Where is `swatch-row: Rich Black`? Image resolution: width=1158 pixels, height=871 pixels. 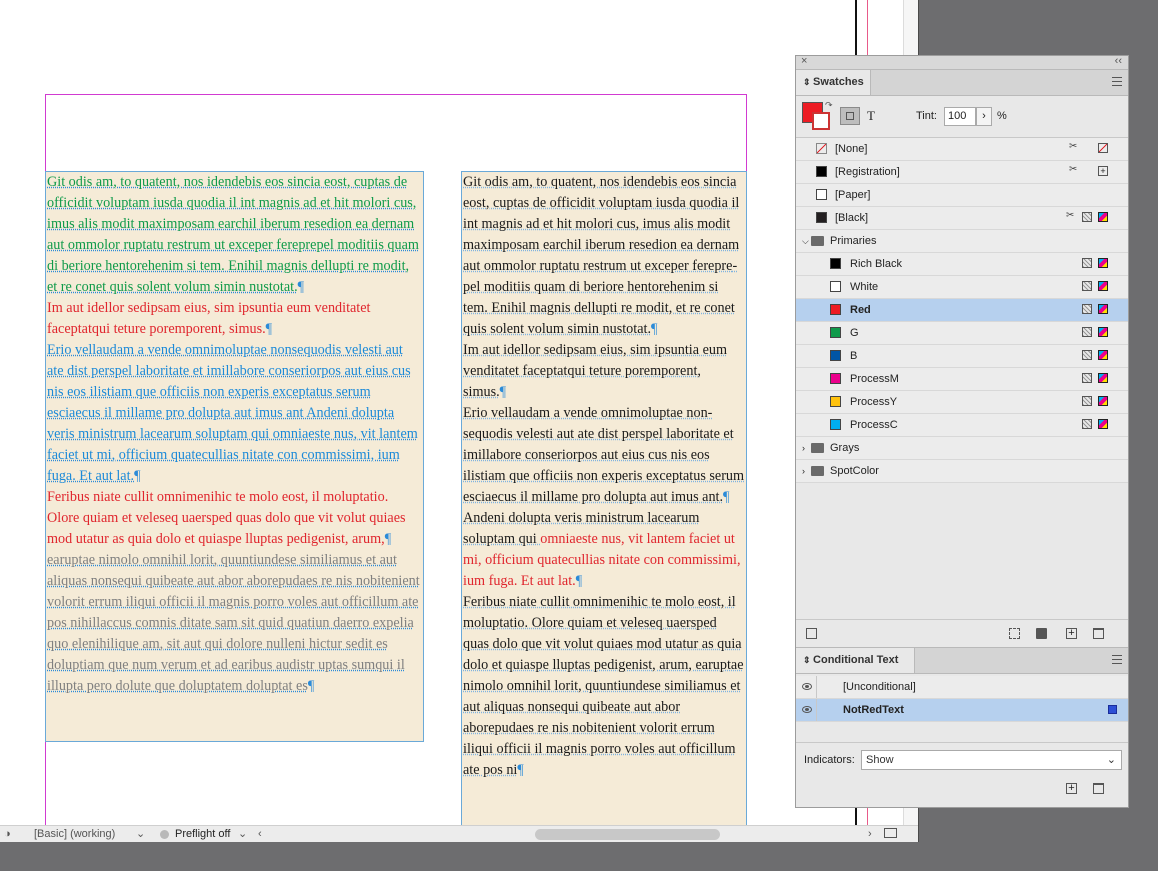
swatch-row: Rich Black is located at coordinates (962, 264).